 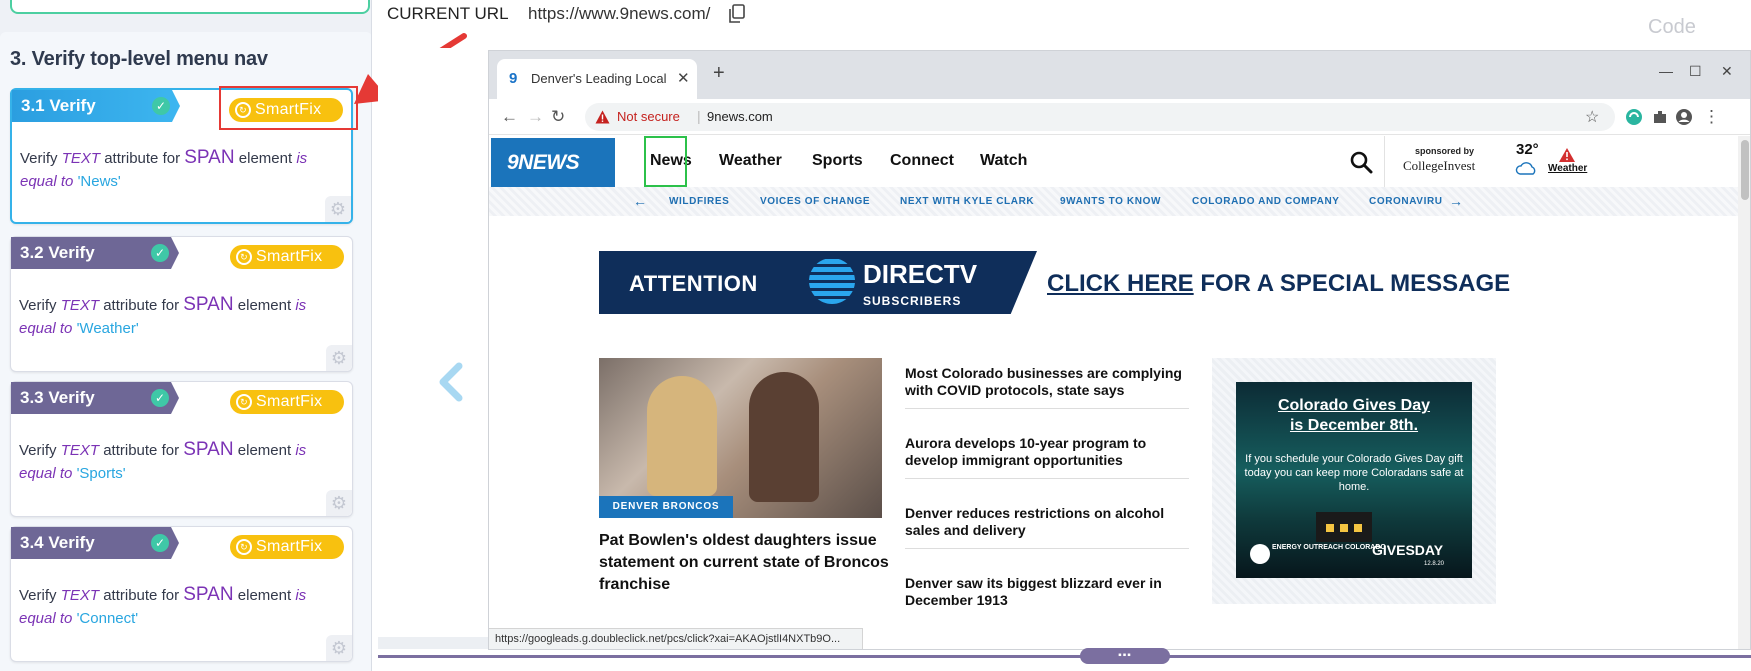 I want to click on previous-step-card, so click(x=190, y=7).